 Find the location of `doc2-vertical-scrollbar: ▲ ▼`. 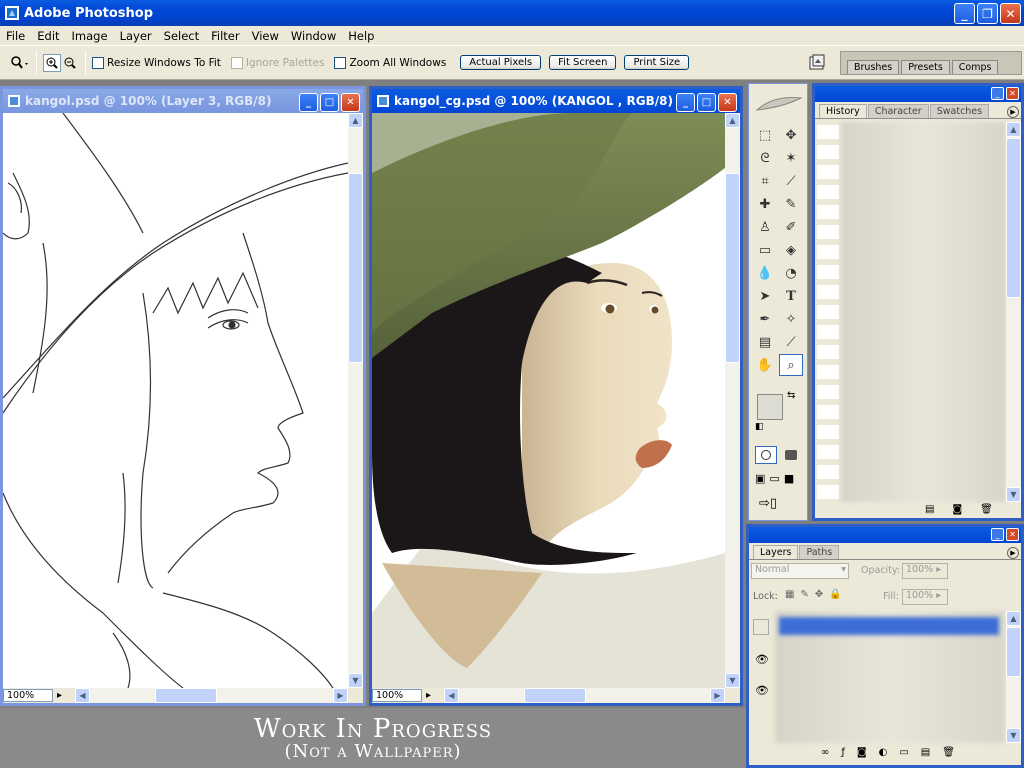

doc2-vertical-scrollbar: ▲ ▼ is located at coordinates (732, 400).